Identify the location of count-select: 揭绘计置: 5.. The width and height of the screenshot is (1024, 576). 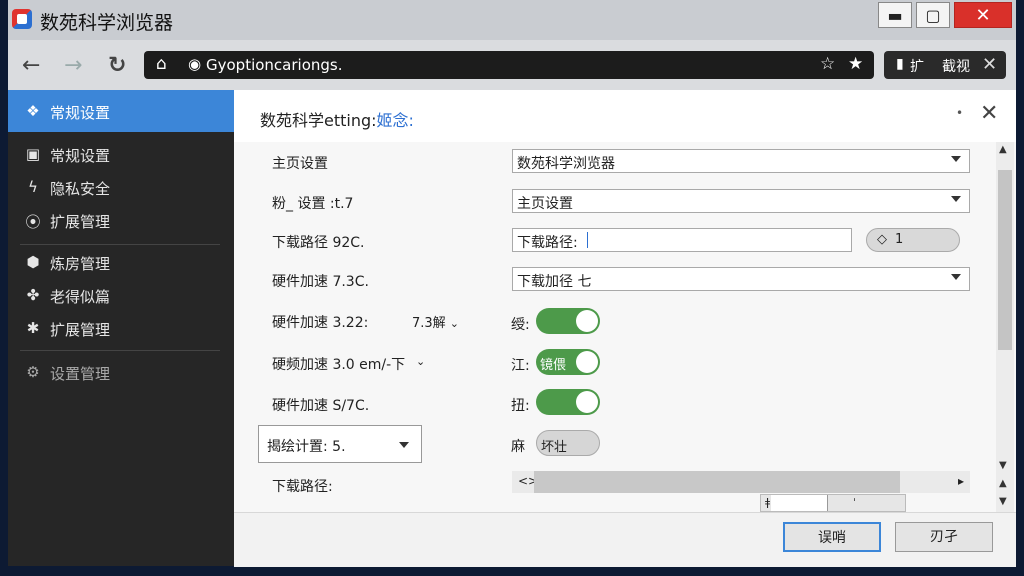
(340, 444).